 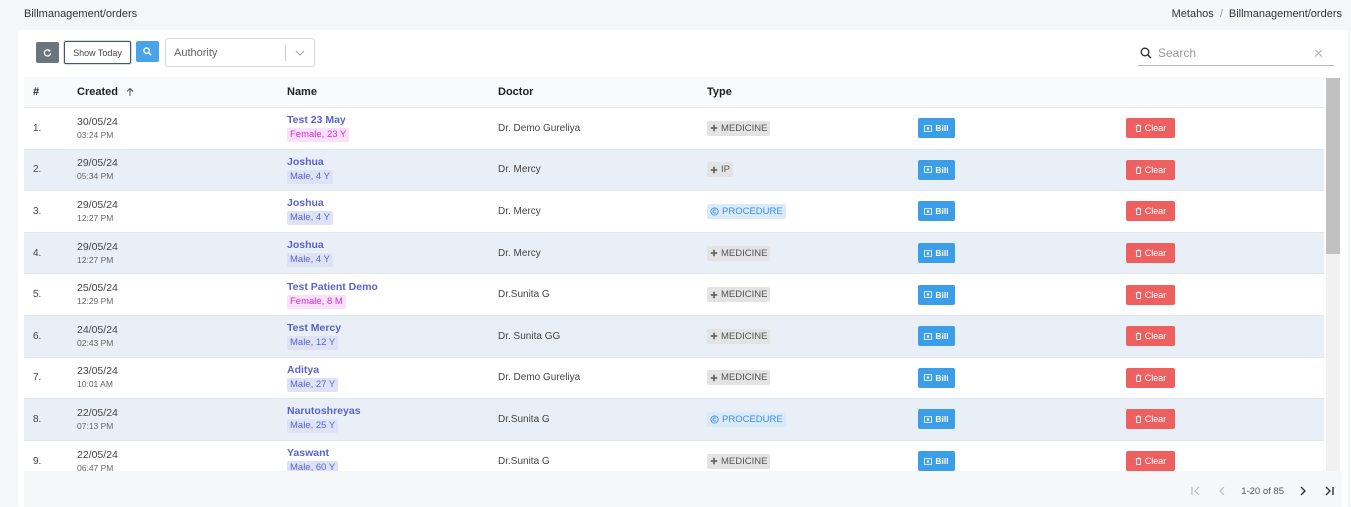 I want to click on patient-name: Yaswant, so click(x=392, y=453).